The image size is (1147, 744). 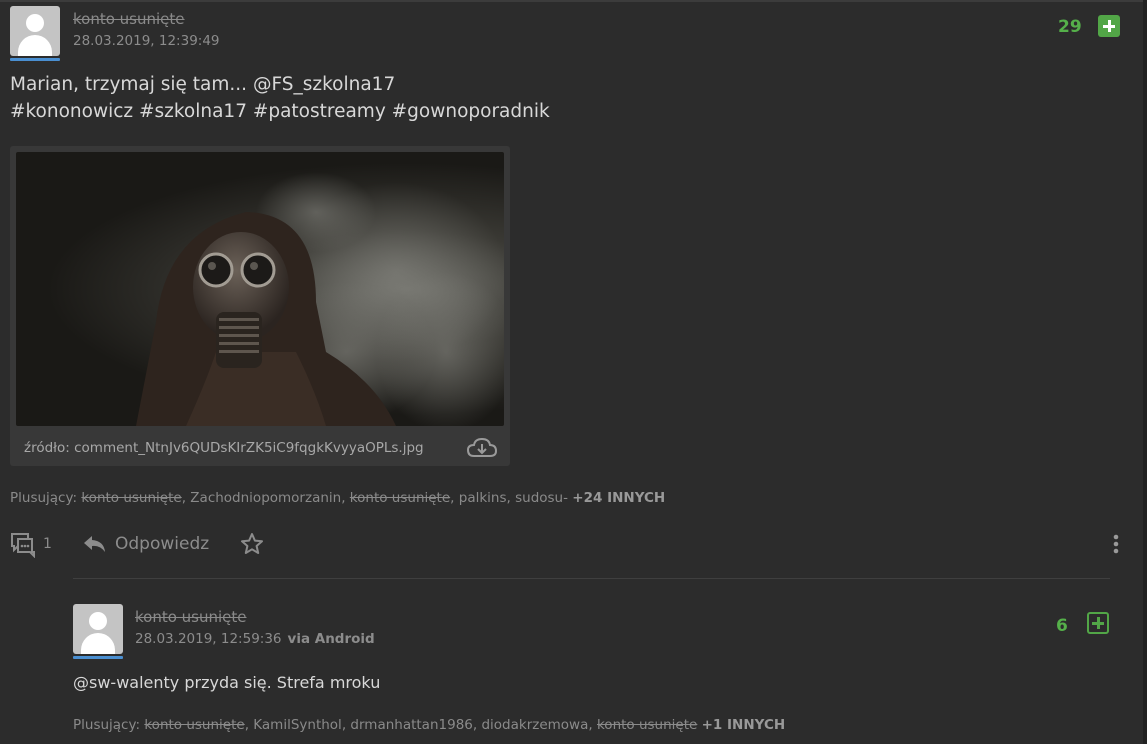 I want to click on star-icon, so click(x=252, y=543).